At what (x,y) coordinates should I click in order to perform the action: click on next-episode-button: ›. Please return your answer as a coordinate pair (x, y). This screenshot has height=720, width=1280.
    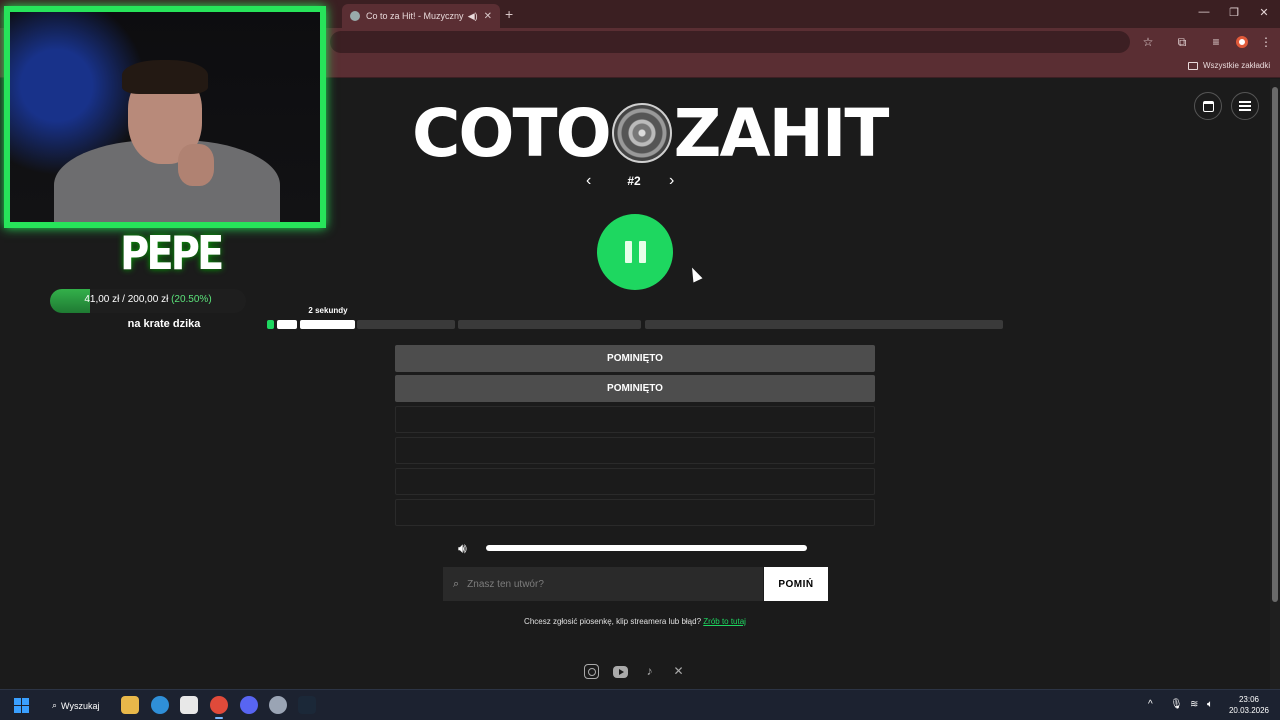
    Looking at the image, I should click on (671, 181).